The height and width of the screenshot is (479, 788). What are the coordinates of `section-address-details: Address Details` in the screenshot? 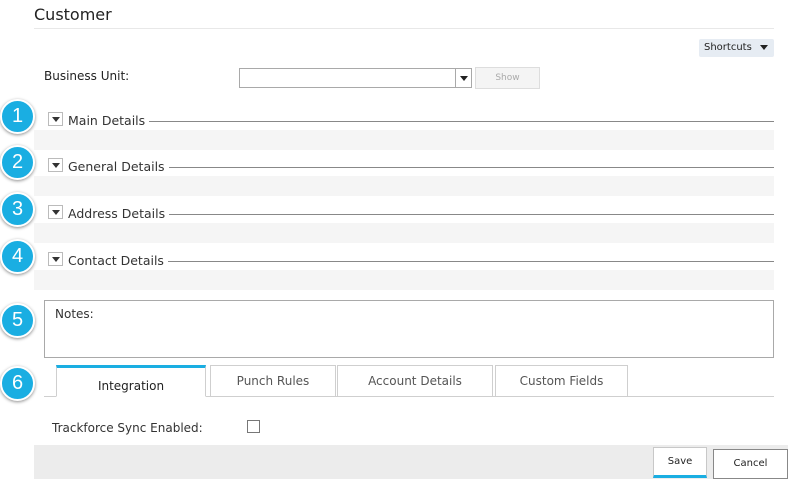 It's located at (404, 224).